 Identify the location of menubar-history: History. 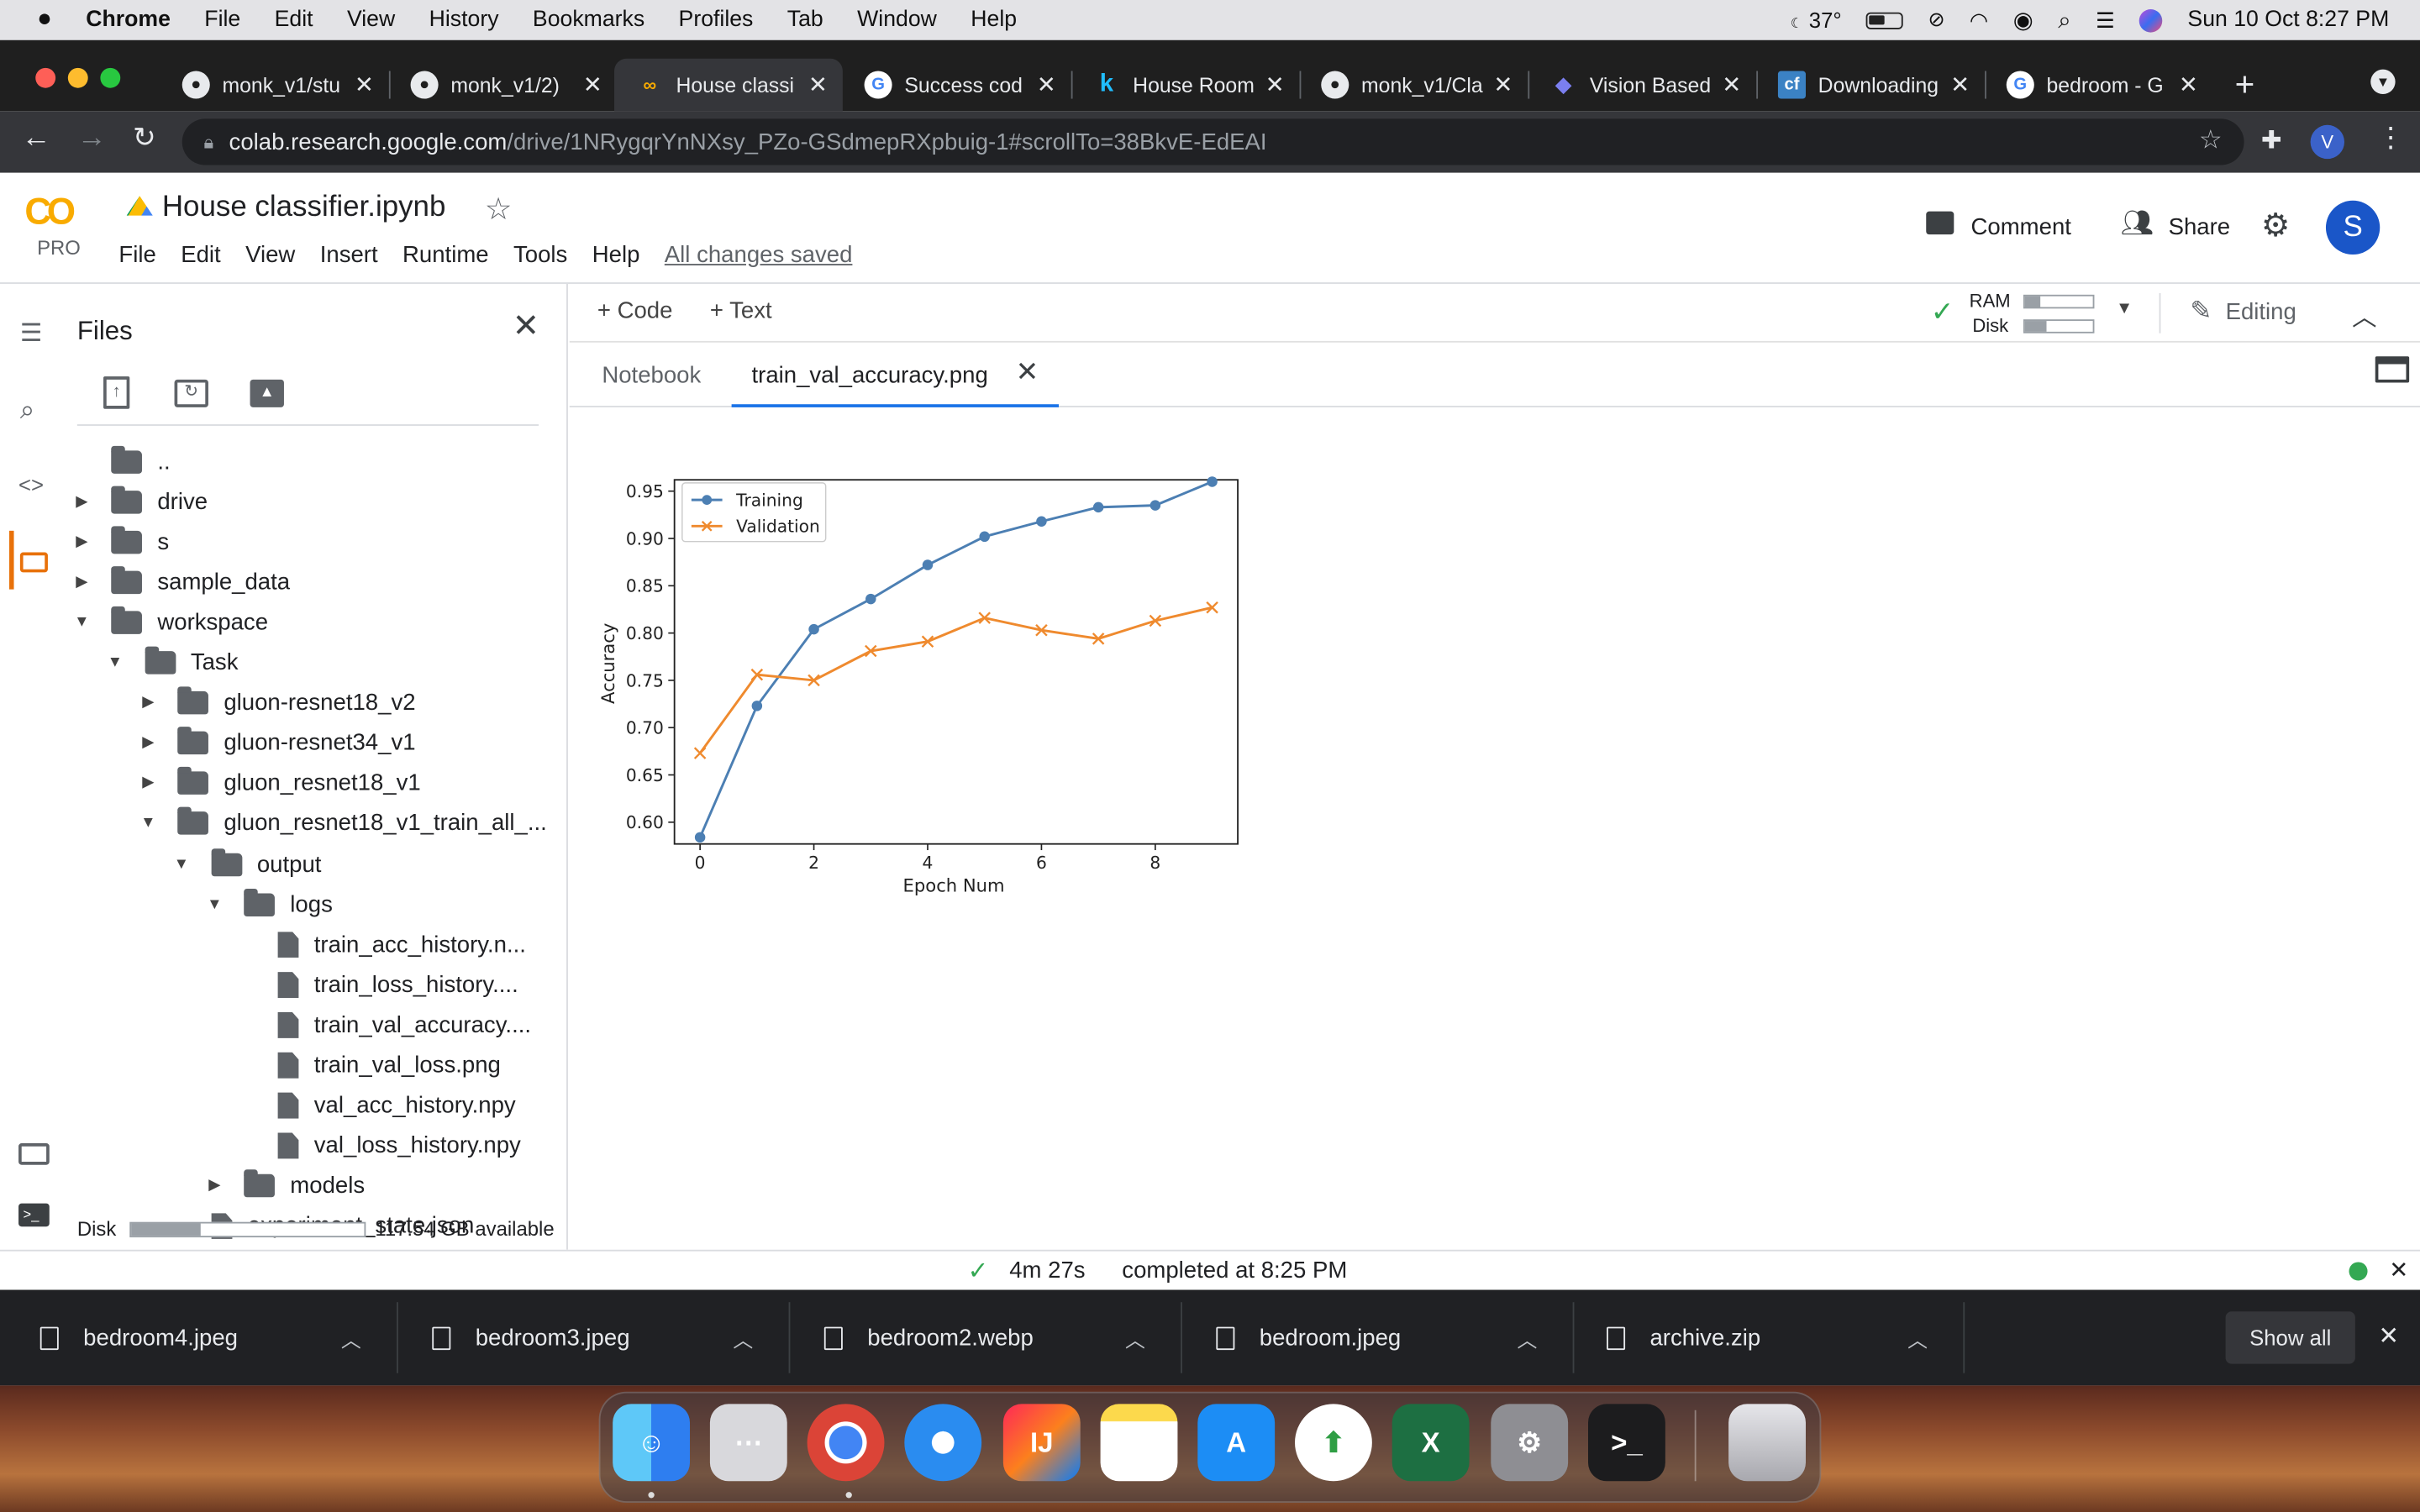
(464, 20).